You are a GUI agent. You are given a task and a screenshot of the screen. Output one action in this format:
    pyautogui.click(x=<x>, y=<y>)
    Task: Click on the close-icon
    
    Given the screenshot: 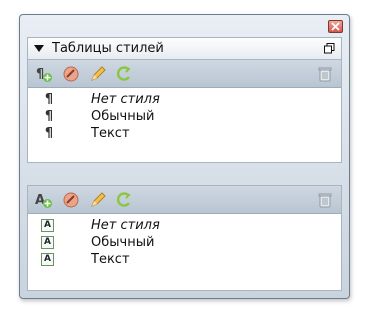 What is the action you would take?
    pyautogui.click(x=335, y=26)
    